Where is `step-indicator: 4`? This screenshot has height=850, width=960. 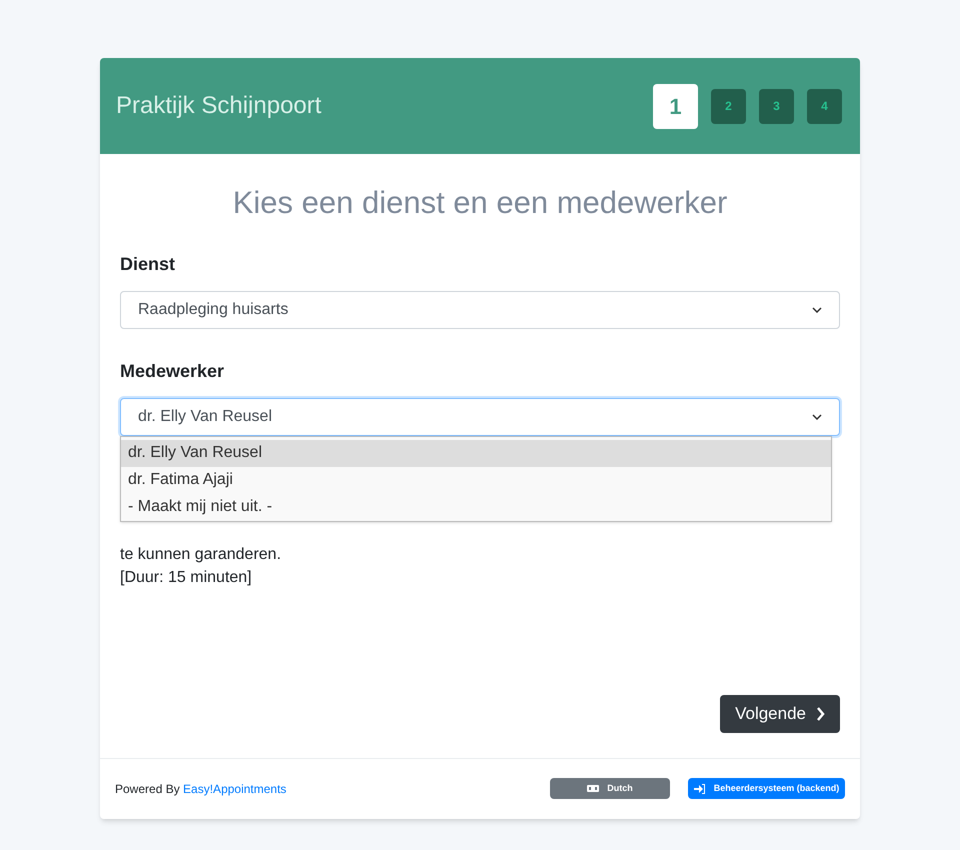
step-indicator: 4 is located at coordinates (824, 106).